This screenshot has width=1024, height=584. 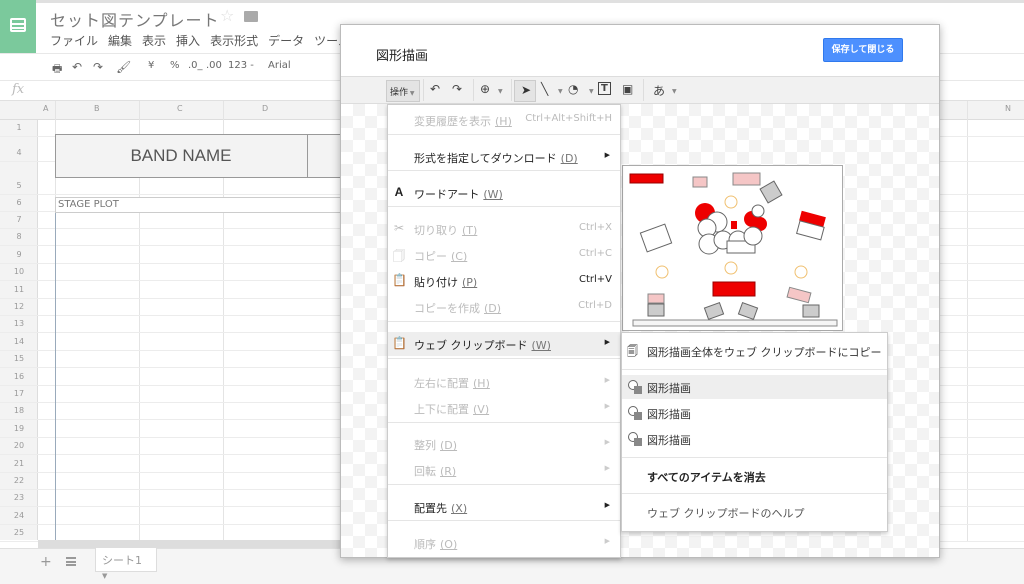 I want to click on number-format-dropdown: 123 -, so click(x=241, y=65).